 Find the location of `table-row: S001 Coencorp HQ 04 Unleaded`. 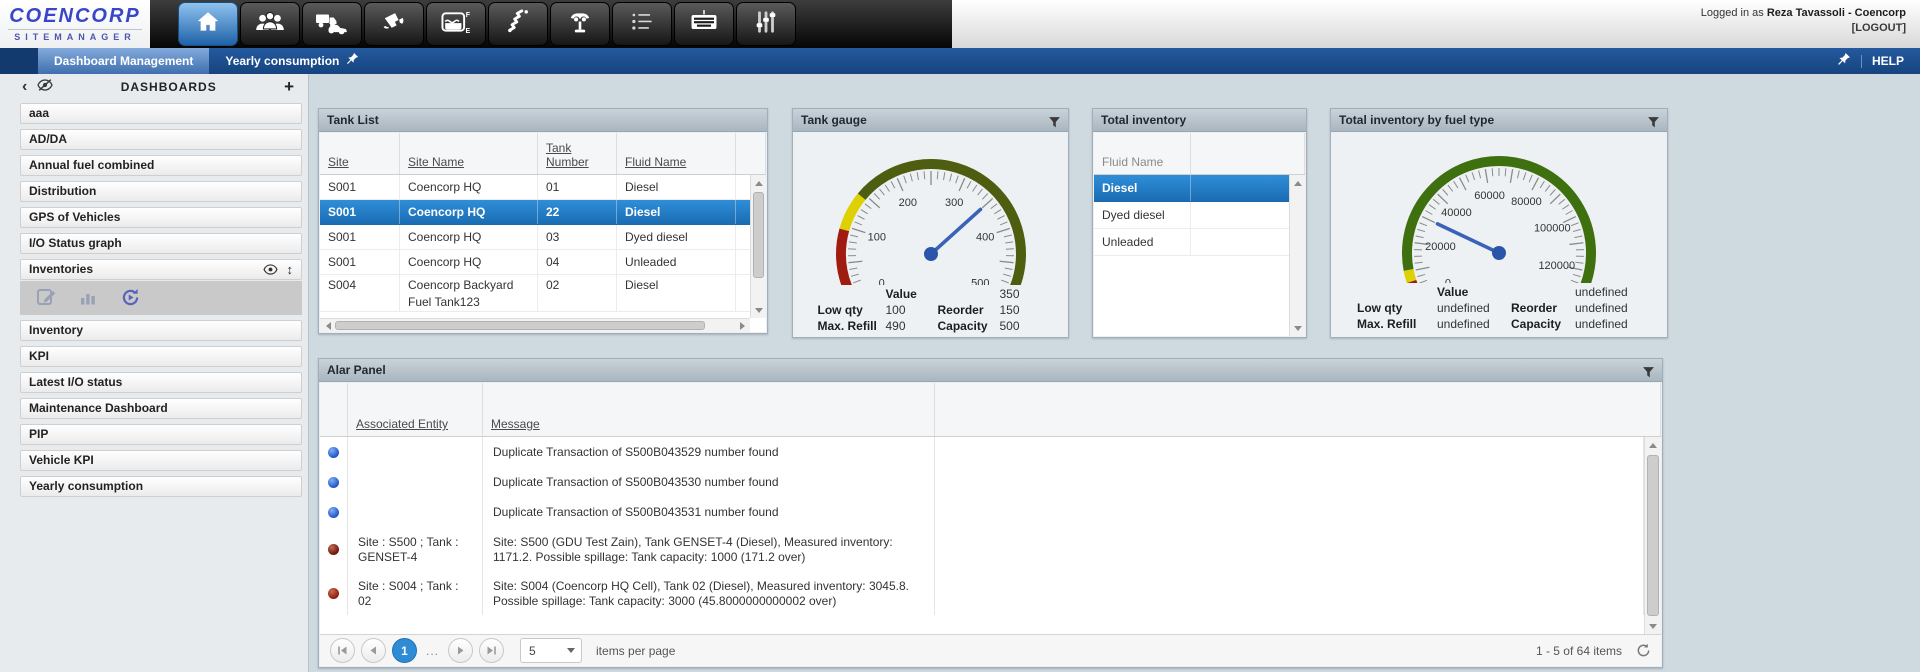

table-row: S001 Coencorp HQ 04 Unleaded is located at coordinates (543, 262).